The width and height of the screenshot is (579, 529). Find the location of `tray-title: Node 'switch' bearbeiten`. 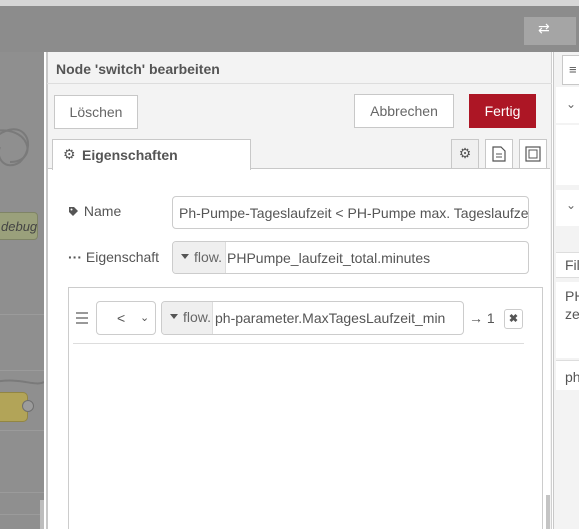

tray-title: Node 'switch' bearbeiten is located at coordinates (138, 69).